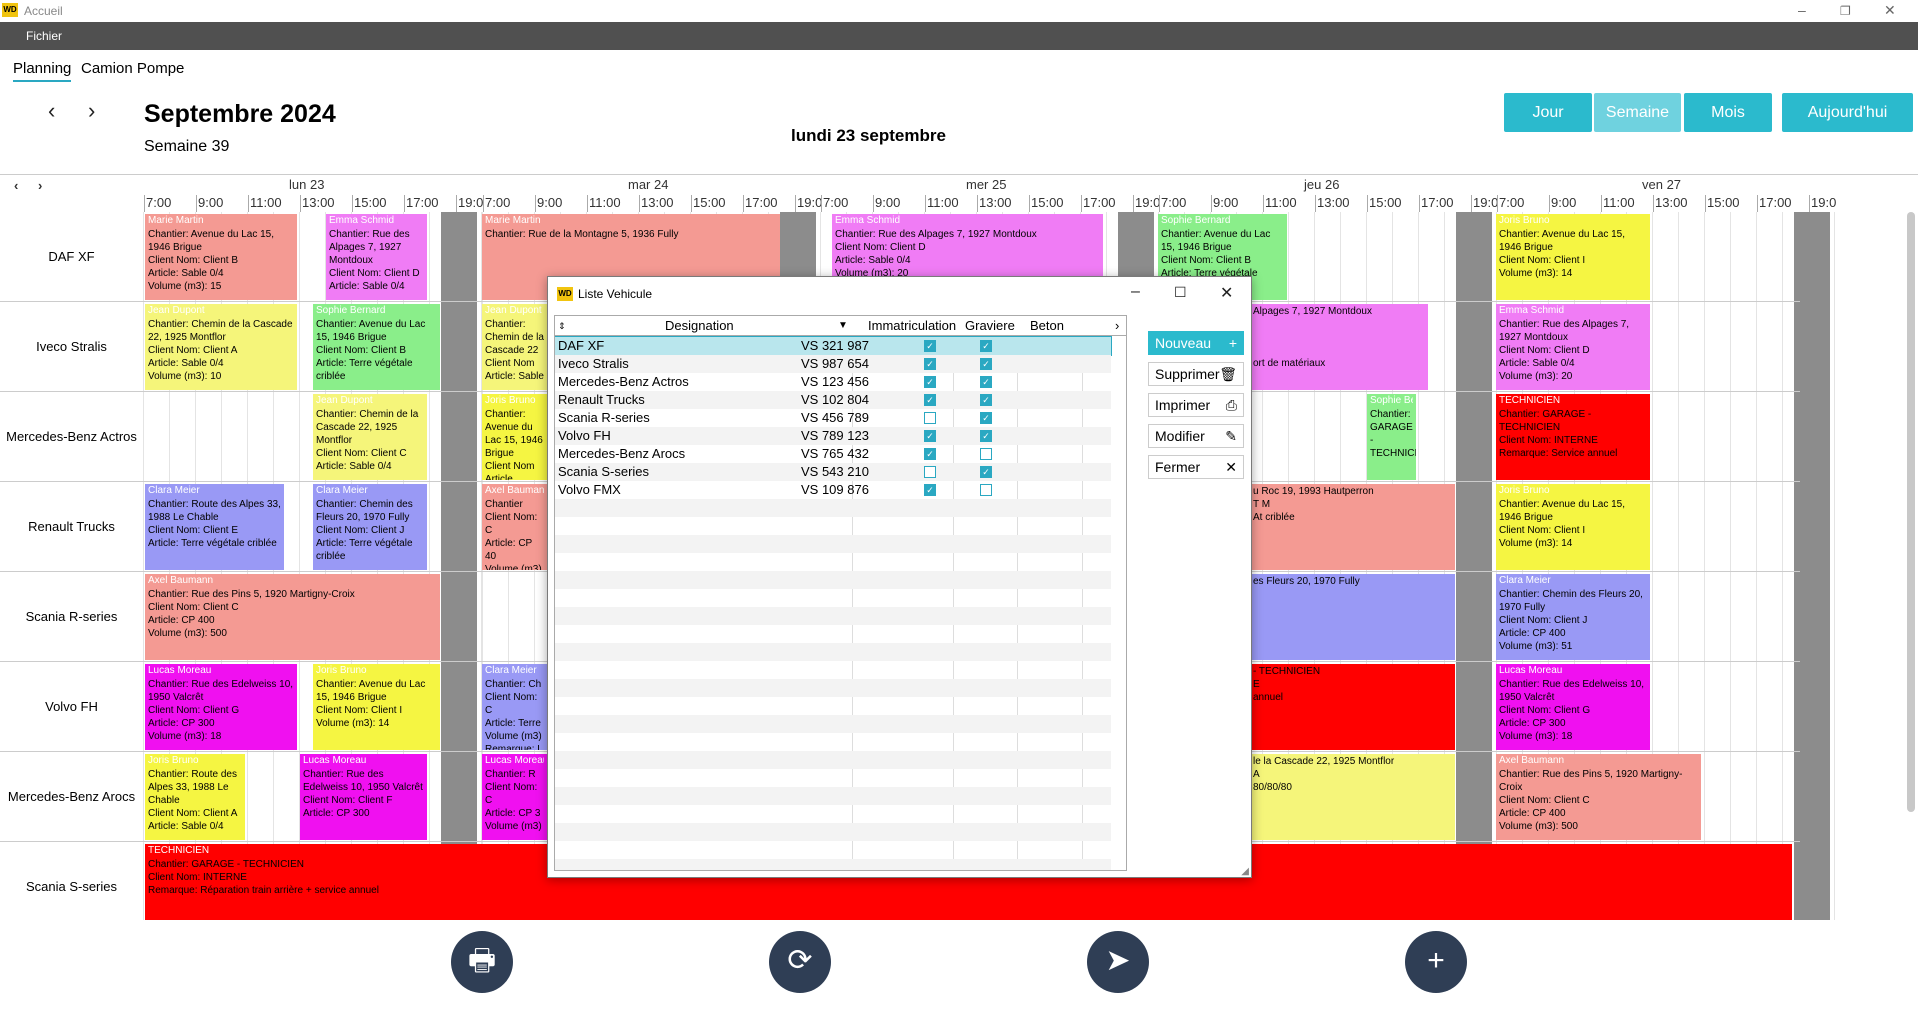 Image resolution: width=1918 pixels, height=1016 pixels. I want to click on cursor-icon: ➤, so click(1118, 962).